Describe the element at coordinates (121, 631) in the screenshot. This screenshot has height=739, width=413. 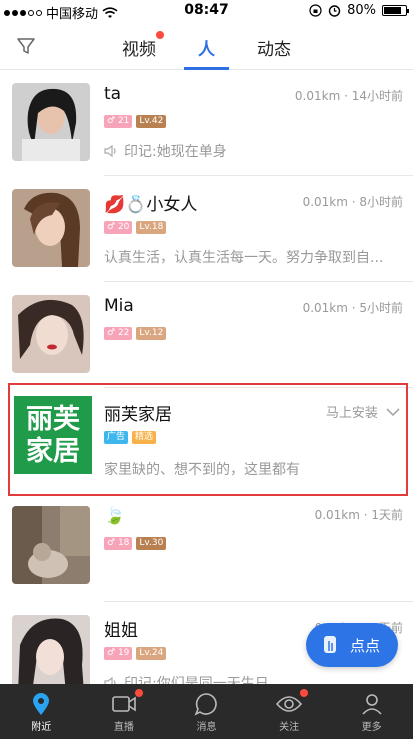
I see `user-name: 姐姐` at that location.